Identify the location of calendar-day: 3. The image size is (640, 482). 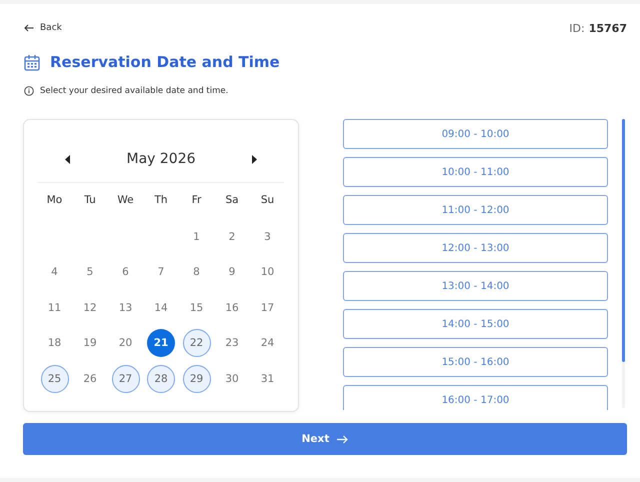
(268, 236).